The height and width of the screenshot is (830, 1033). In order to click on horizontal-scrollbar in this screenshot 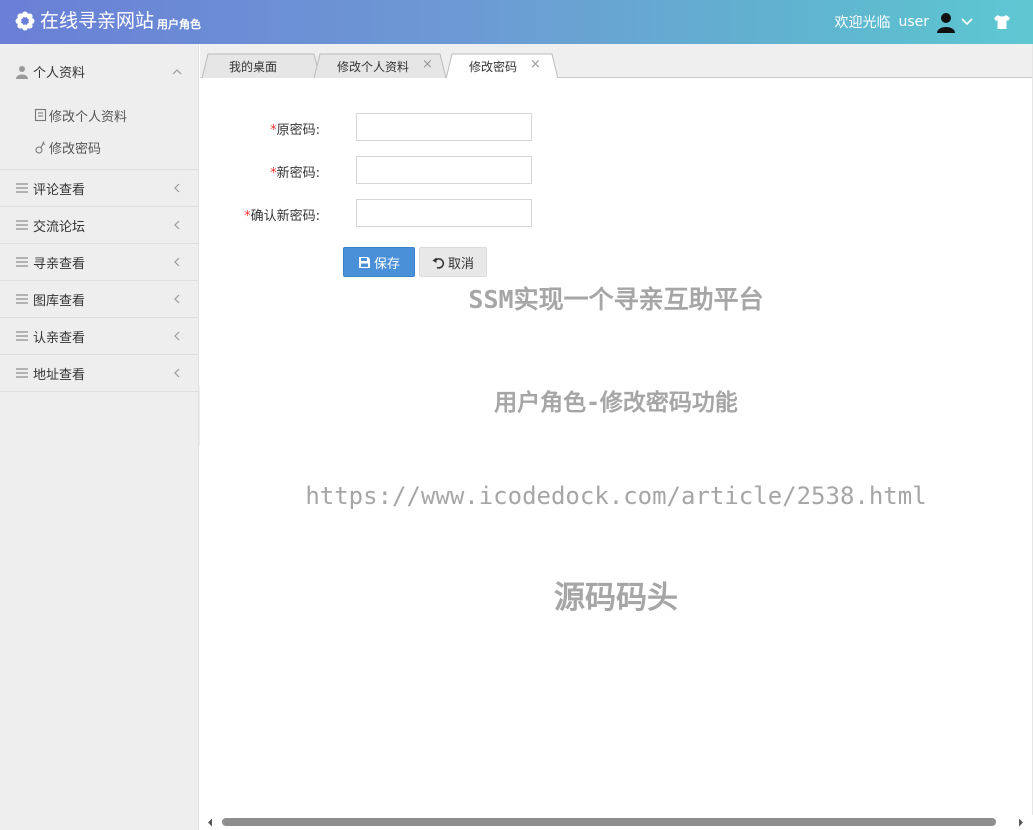, I will do `click(616, 822)`.